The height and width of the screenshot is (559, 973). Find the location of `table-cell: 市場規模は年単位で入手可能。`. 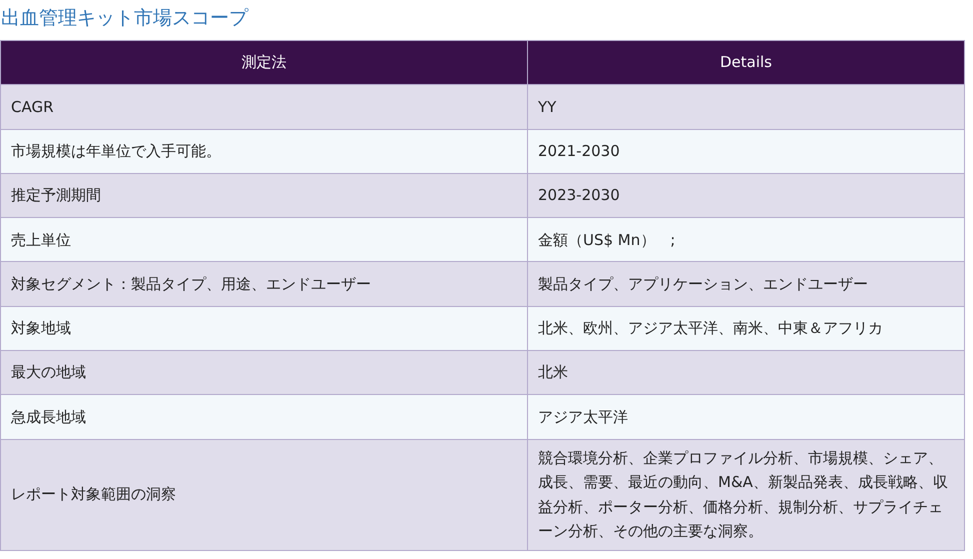

table-cell: 市場規模は年単位で入手可能。 is located at coordinates (264, 151).